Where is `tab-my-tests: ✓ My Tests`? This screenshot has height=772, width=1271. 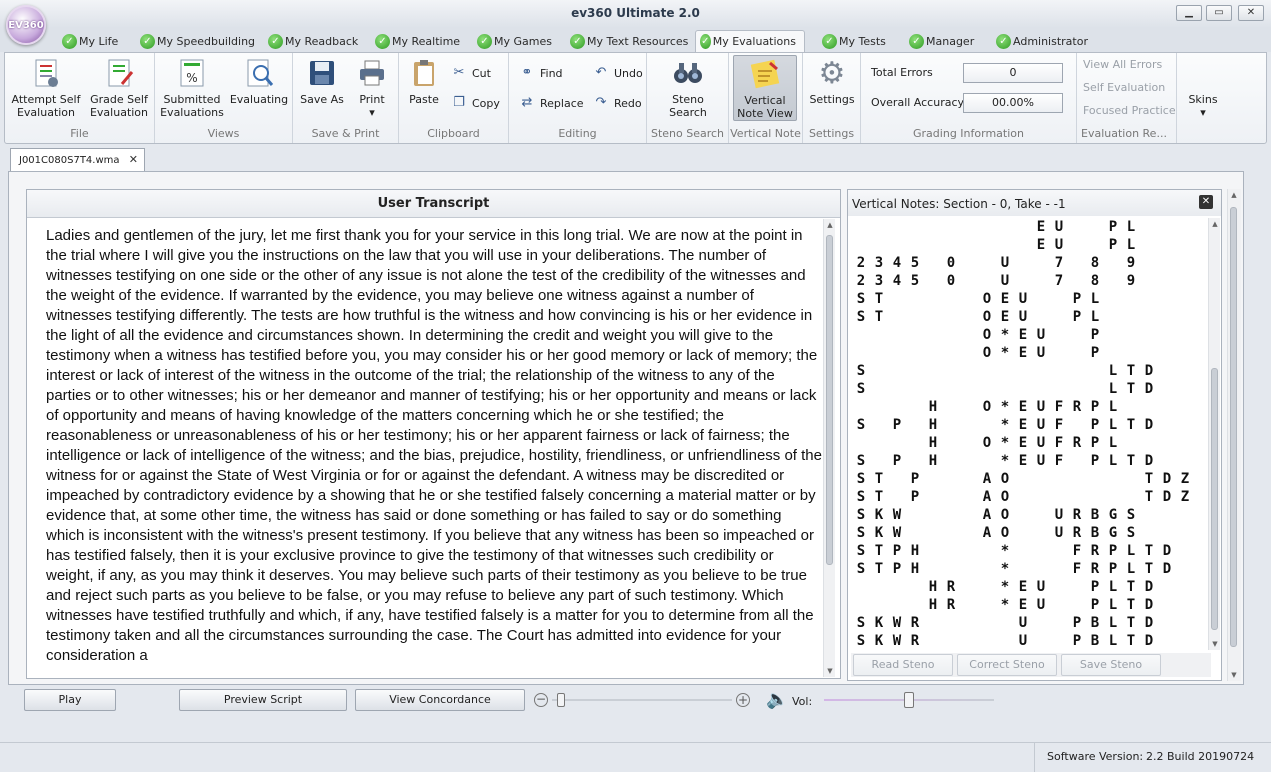 tab-my-tests: ✓ My Tests is located at coordinates (856, 41).